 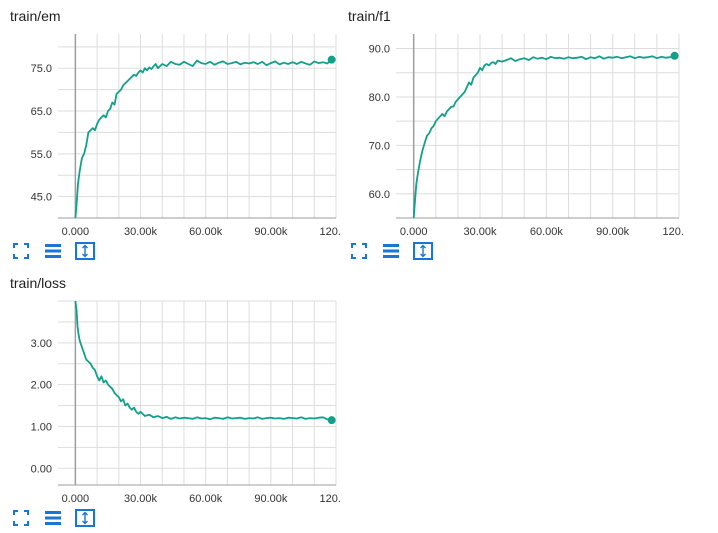 What do you see at coordinates (41, 427) in the screenshot?
I see `y-tick-label: 1.00` at bounding box center [41, 427].